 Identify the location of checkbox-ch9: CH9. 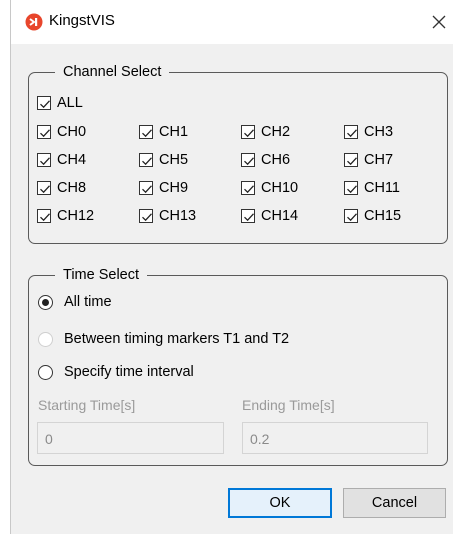
(163, 188).